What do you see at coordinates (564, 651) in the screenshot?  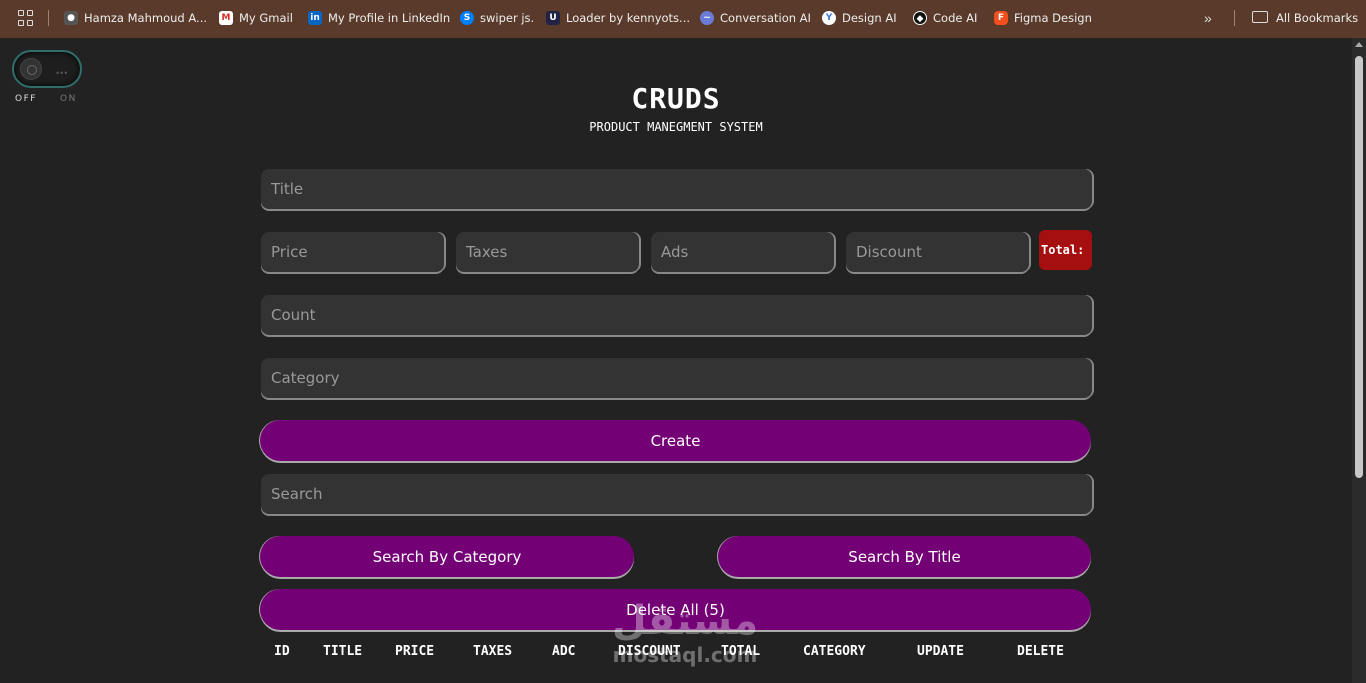 I see `column-header-ads: ADC` at bounding box center [564, 651].